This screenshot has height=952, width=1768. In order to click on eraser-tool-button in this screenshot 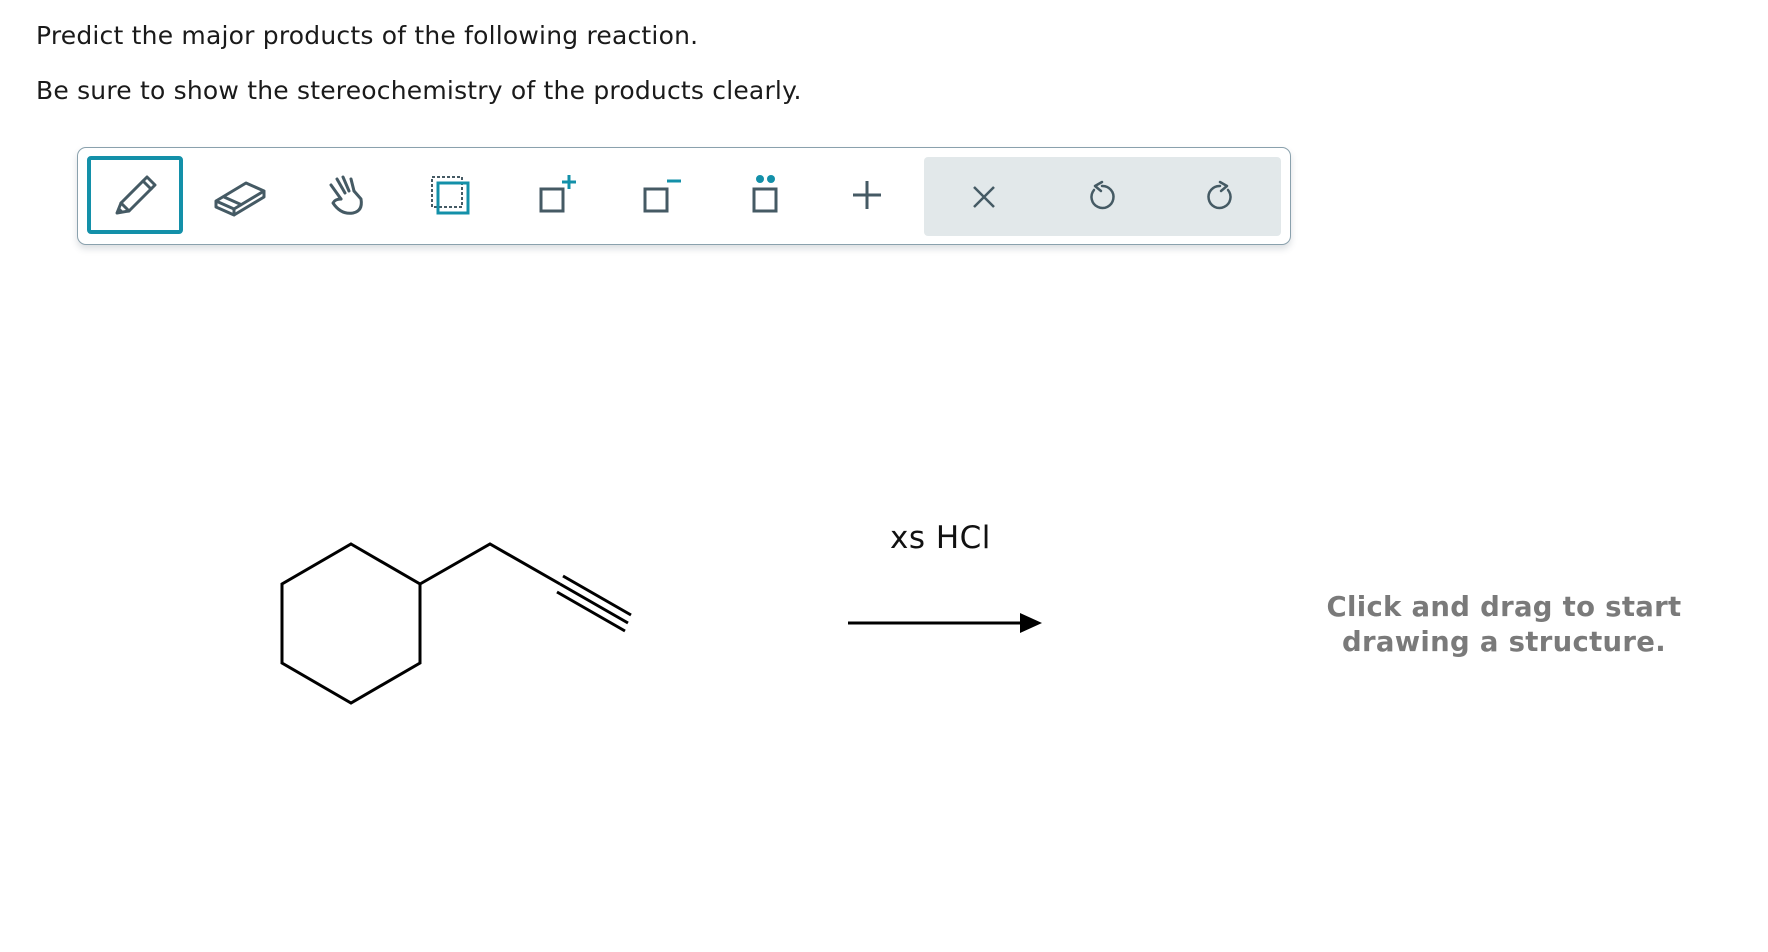, I will do `click(240, 195)`.